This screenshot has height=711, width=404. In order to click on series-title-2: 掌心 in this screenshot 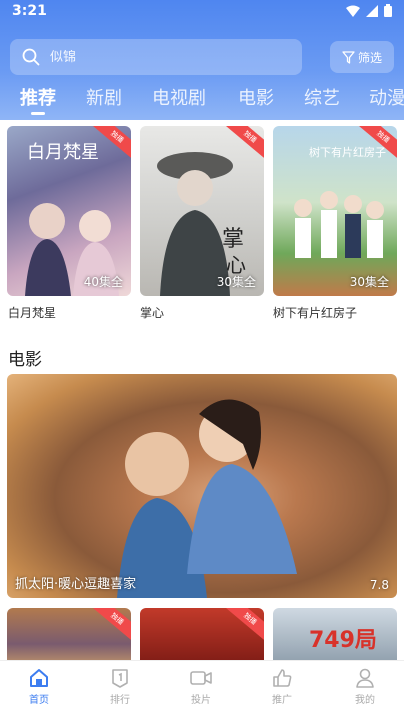, I will do `click(152, 312)`.